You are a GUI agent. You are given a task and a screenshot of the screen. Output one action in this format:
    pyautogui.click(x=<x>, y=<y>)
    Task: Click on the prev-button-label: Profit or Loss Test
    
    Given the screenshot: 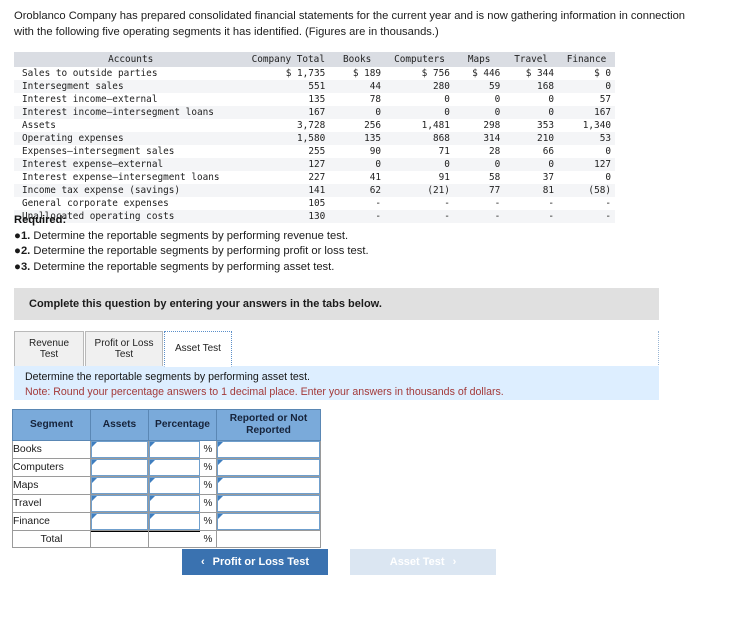 What is the action you would take?
    pyautogui.click(x=261, y=562)
    